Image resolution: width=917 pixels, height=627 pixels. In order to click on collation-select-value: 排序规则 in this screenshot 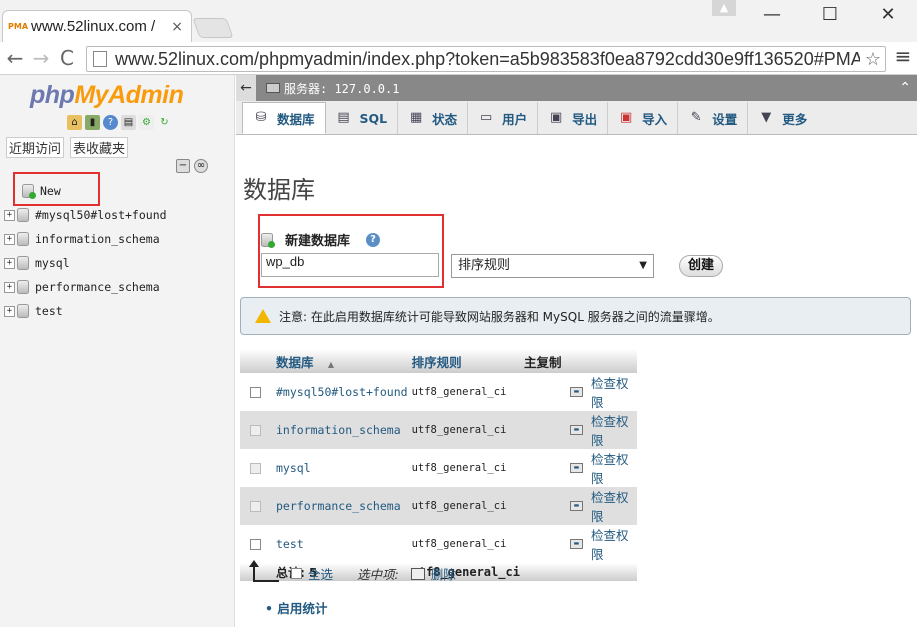, I will do `click(484, 265)`.